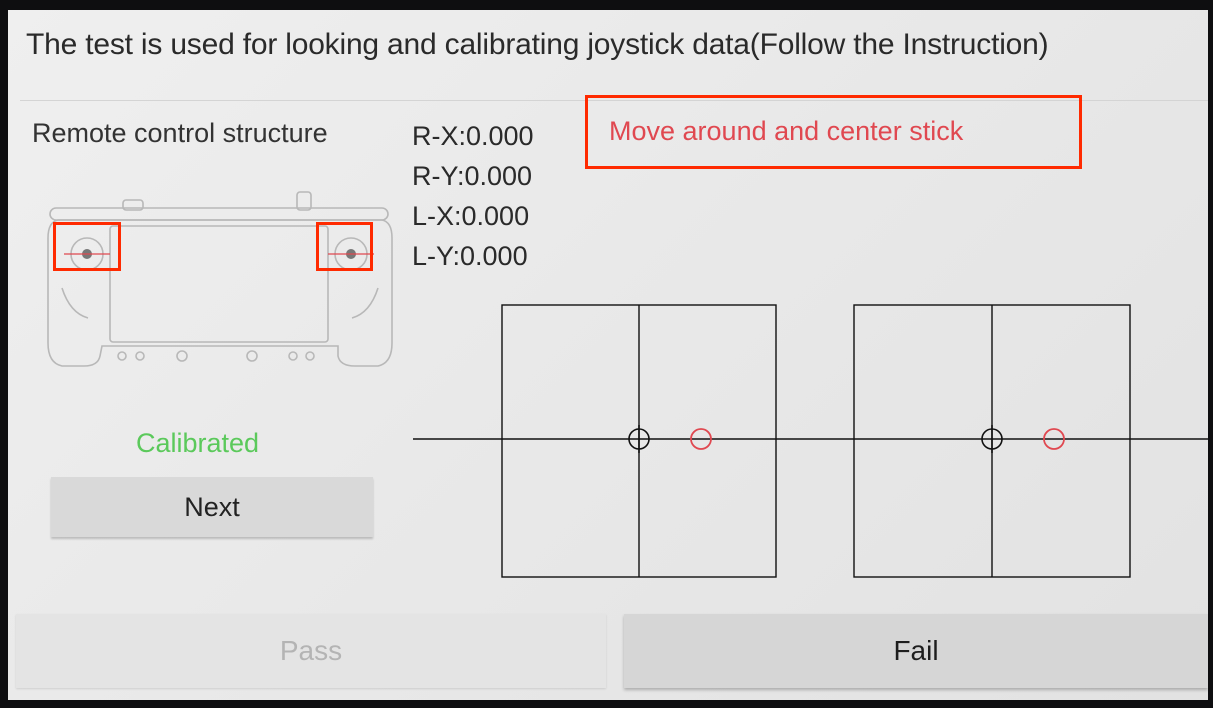 This screenshot has height=708, width=1213. Describe the element at coordinates (992, 441) in the screenshot. I see `right-joystick-plot` at that location.